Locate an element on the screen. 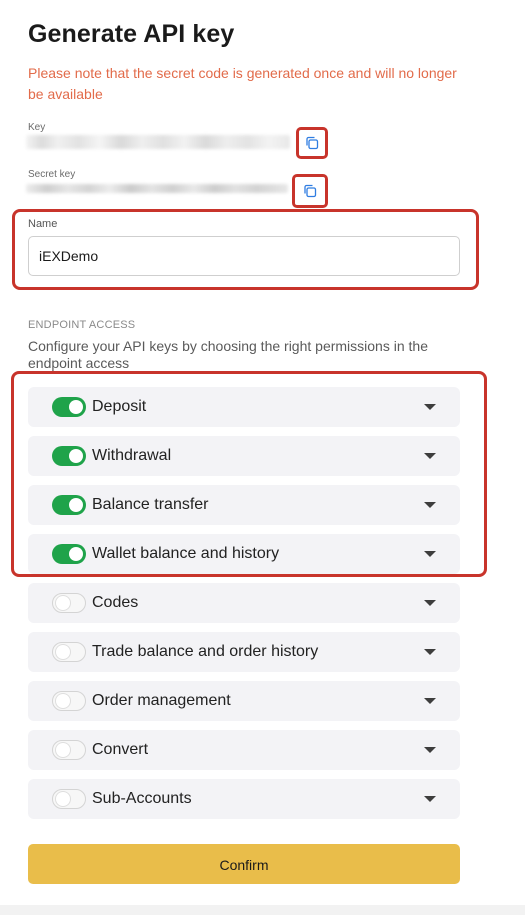 Image resolution: width=525 pixels, height=915 pixels. permission-label: Sub-Accounts is located at coordinates (142, 798).